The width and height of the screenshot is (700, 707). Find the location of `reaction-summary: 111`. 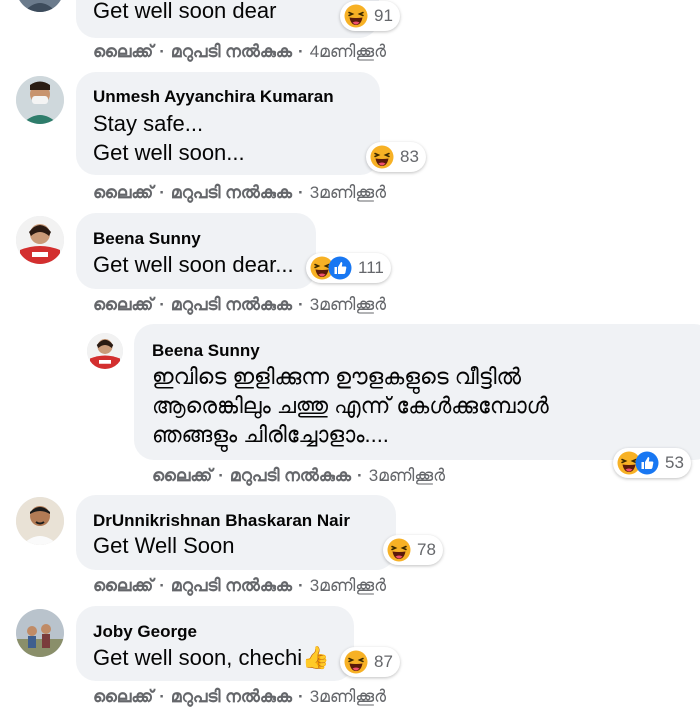

reaction-summary: 111 is located at coordinates (348, 268).